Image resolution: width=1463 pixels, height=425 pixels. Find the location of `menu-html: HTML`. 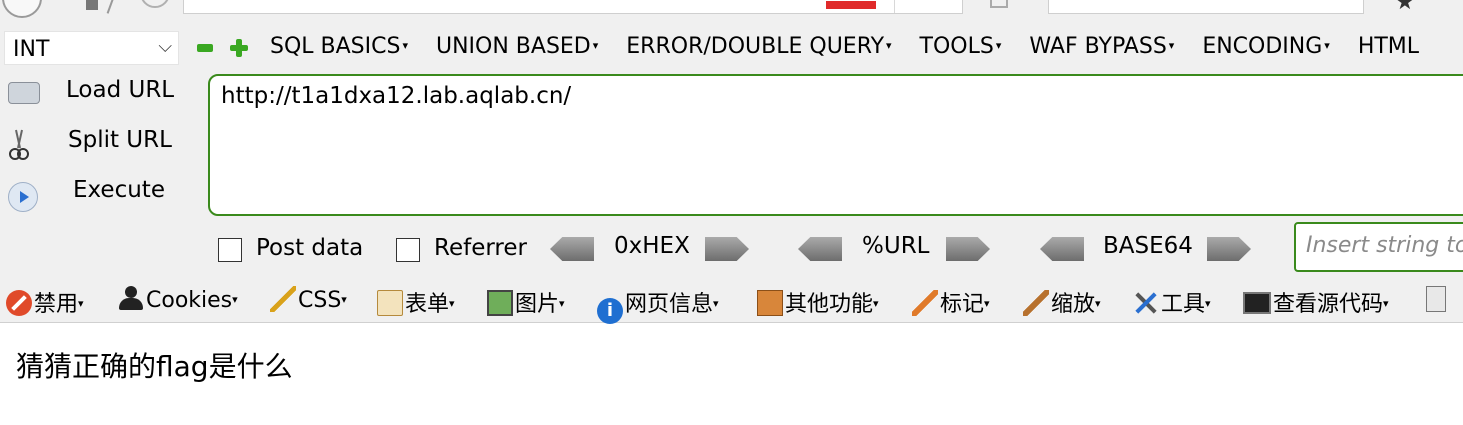

menu-html: HTML is located at coordinates (1388, 46).